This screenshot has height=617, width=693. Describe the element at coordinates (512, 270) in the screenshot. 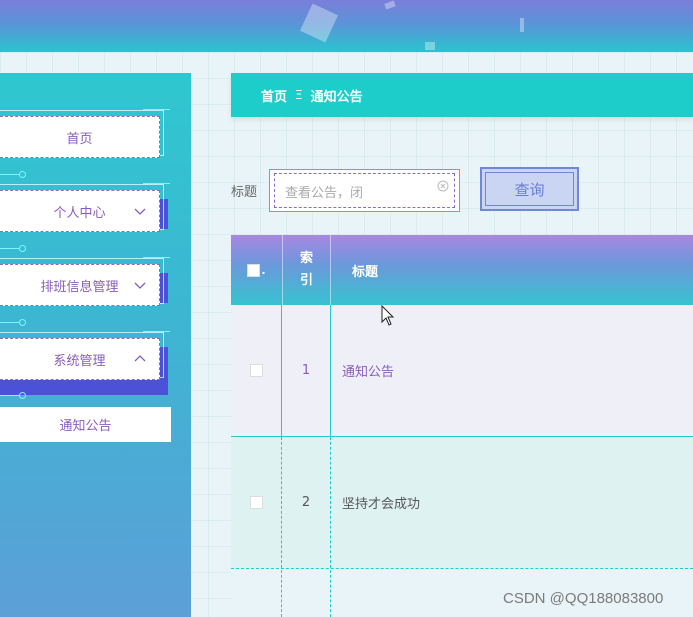

I see `column-header-title: 标题` at that location.